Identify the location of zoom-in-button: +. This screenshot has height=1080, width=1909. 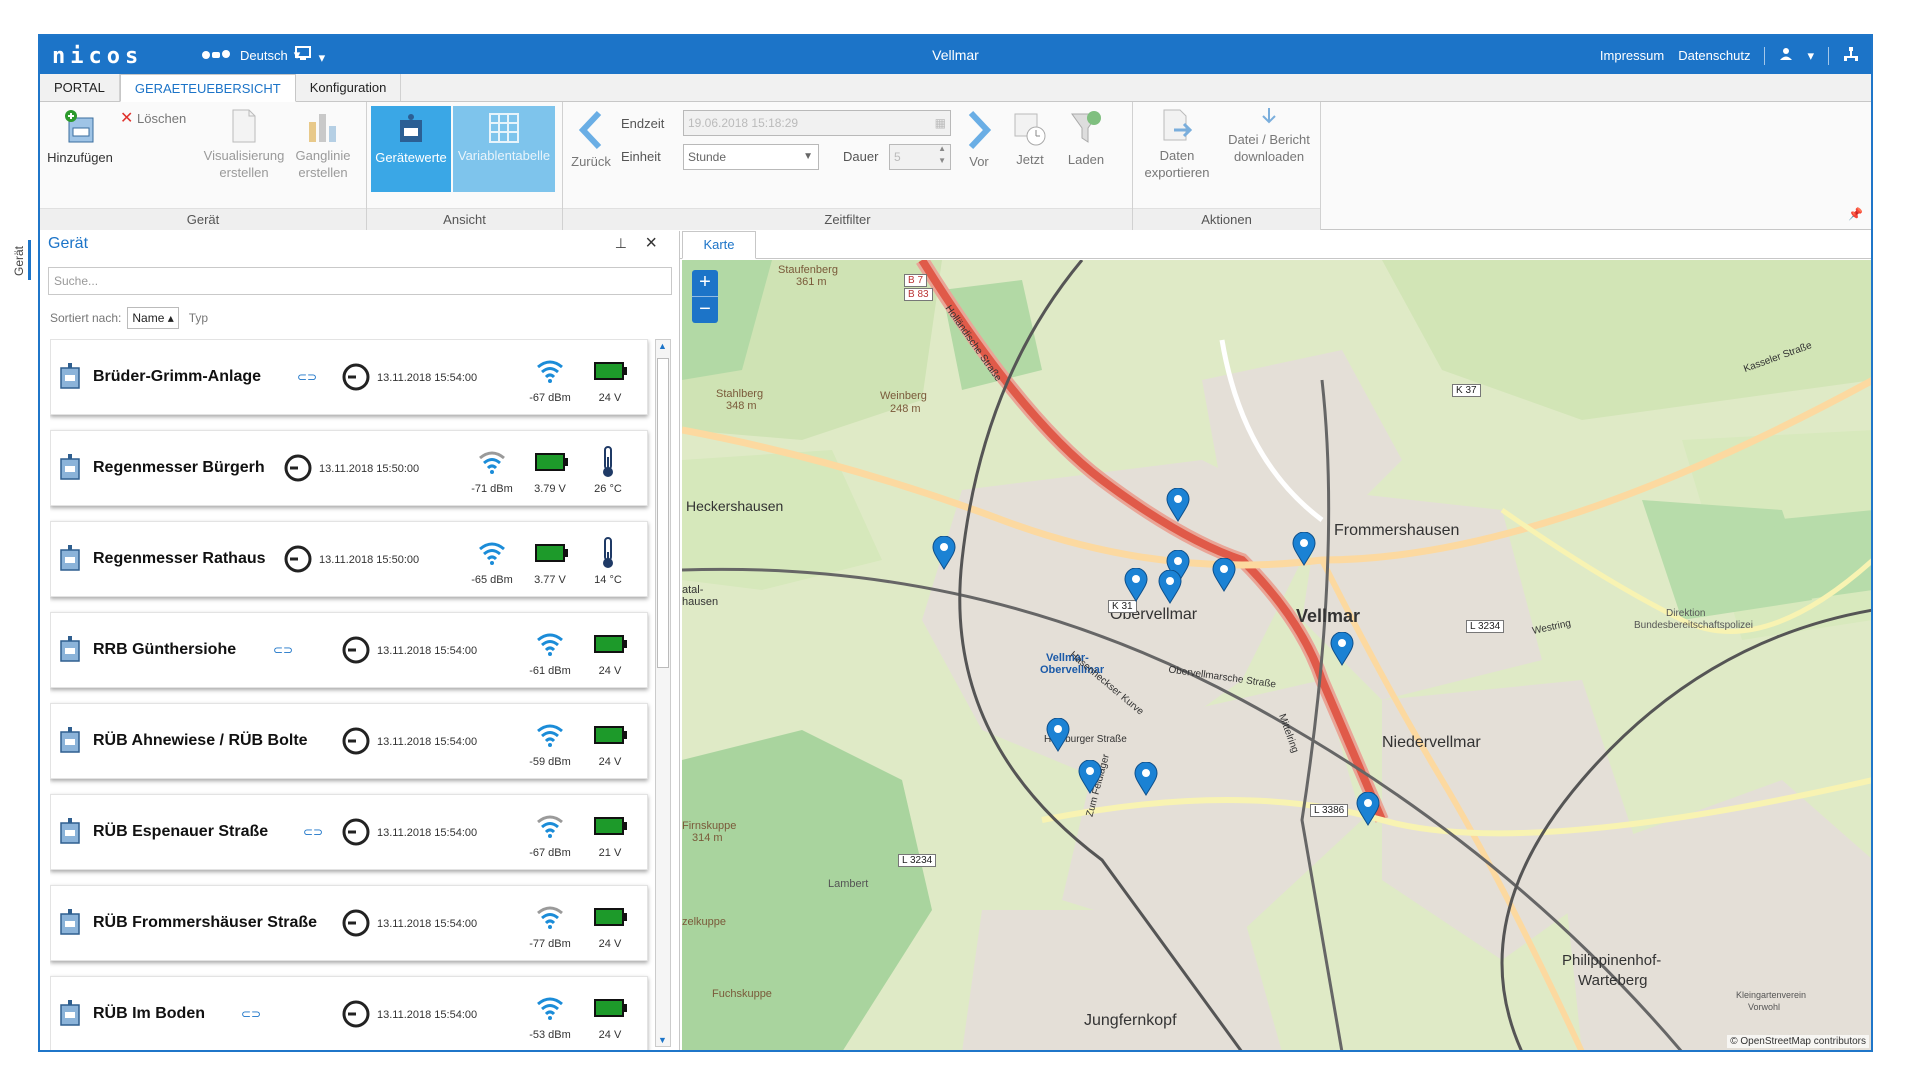
(705, 283).